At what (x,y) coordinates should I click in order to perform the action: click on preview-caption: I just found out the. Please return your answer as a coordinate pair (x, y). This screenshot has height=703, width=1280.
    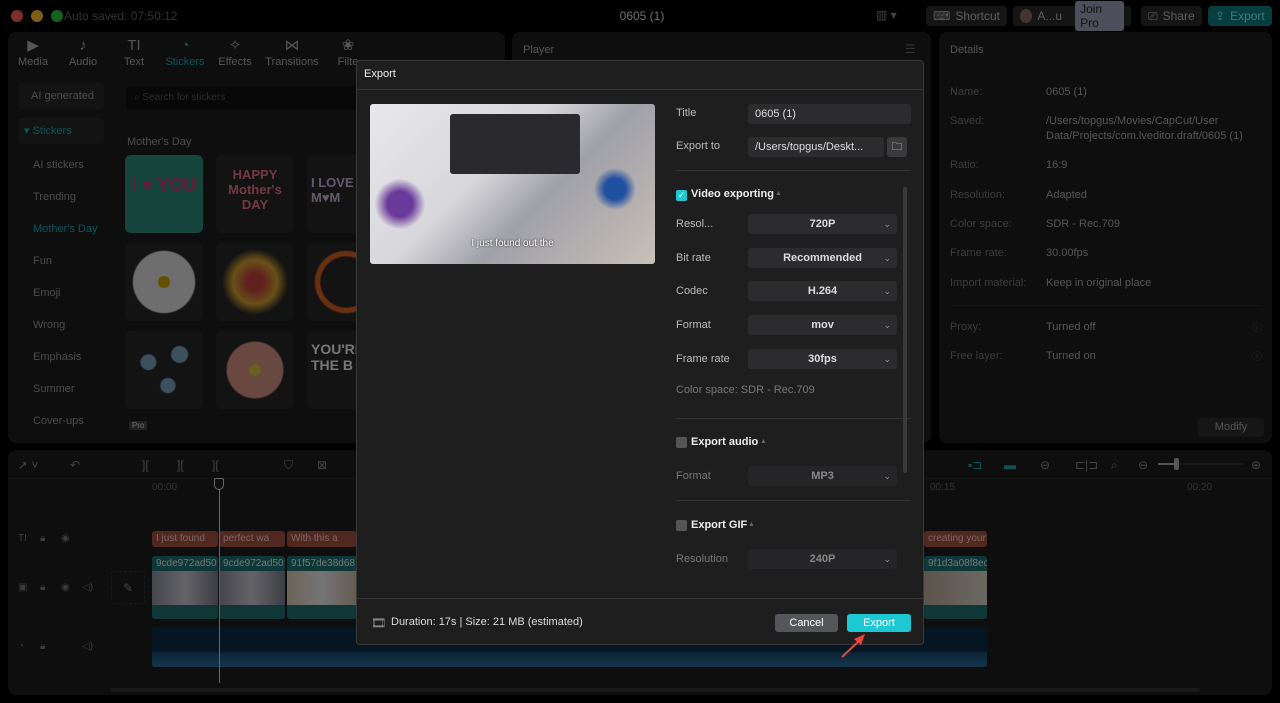
    Looking at the image, I should click on (512, 243).